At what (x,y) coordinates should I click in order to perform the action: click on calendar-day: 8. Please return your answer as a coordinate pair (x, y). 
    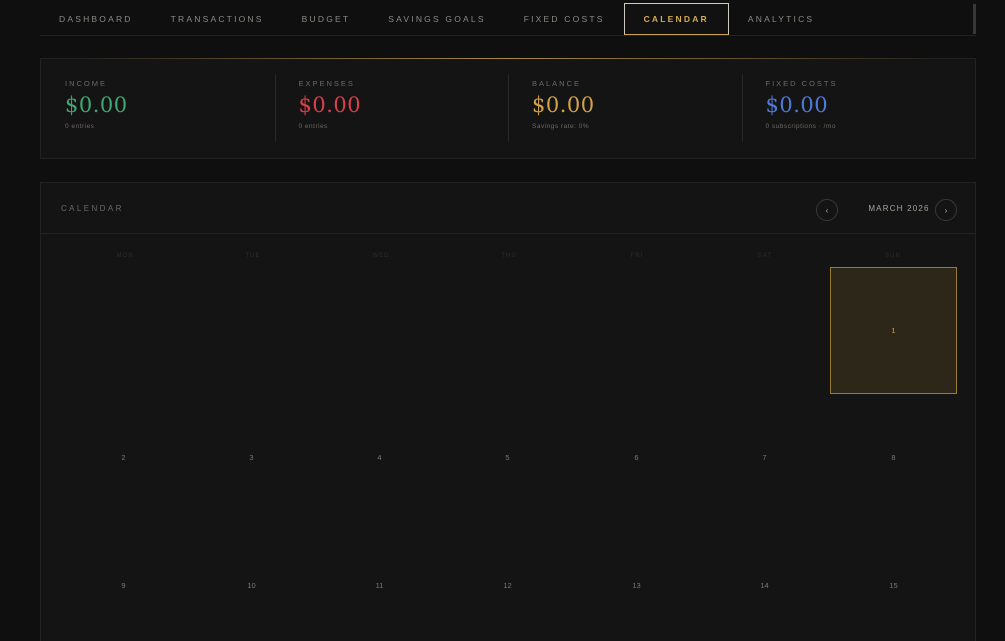
    Looking at the image, I should click on (893, 458).